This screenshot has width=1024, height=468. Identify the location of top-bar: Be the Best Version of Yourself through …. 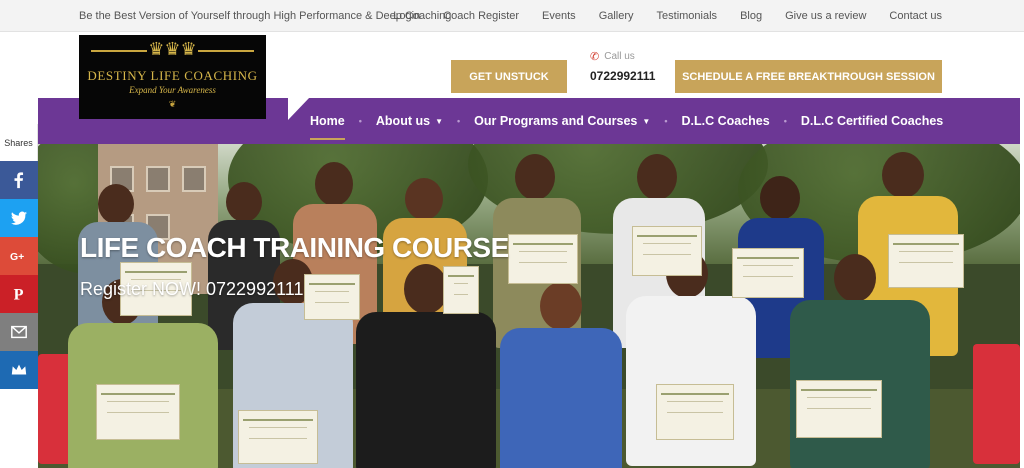
(512, 16).